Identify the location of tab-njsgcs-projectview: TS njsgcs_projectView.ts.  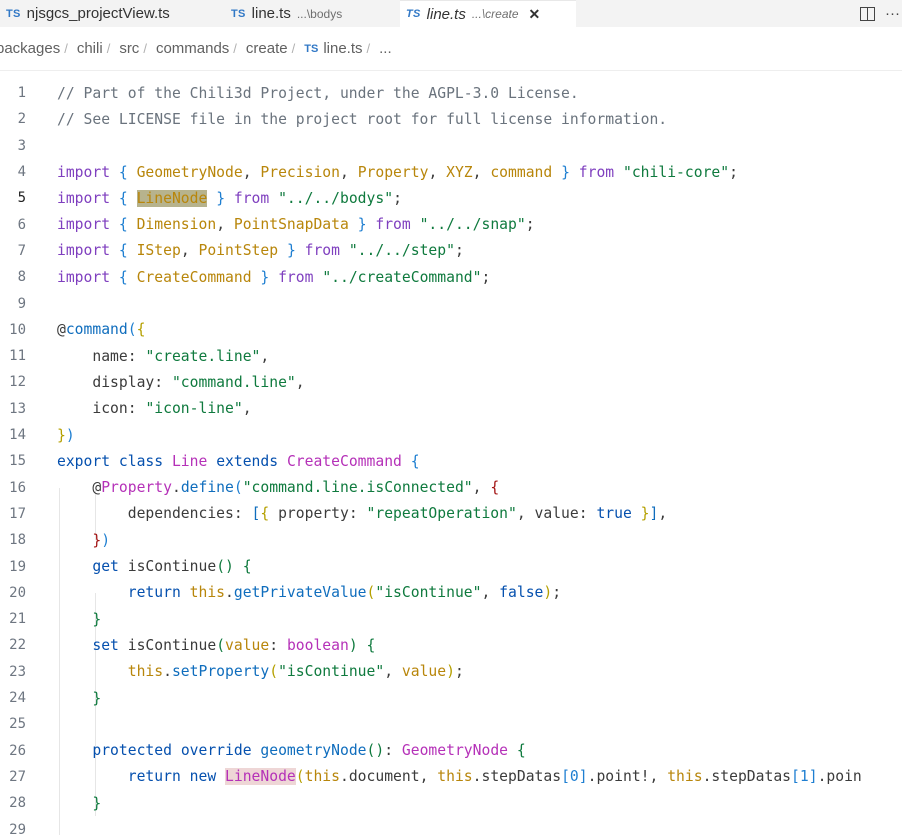
(112, 13).